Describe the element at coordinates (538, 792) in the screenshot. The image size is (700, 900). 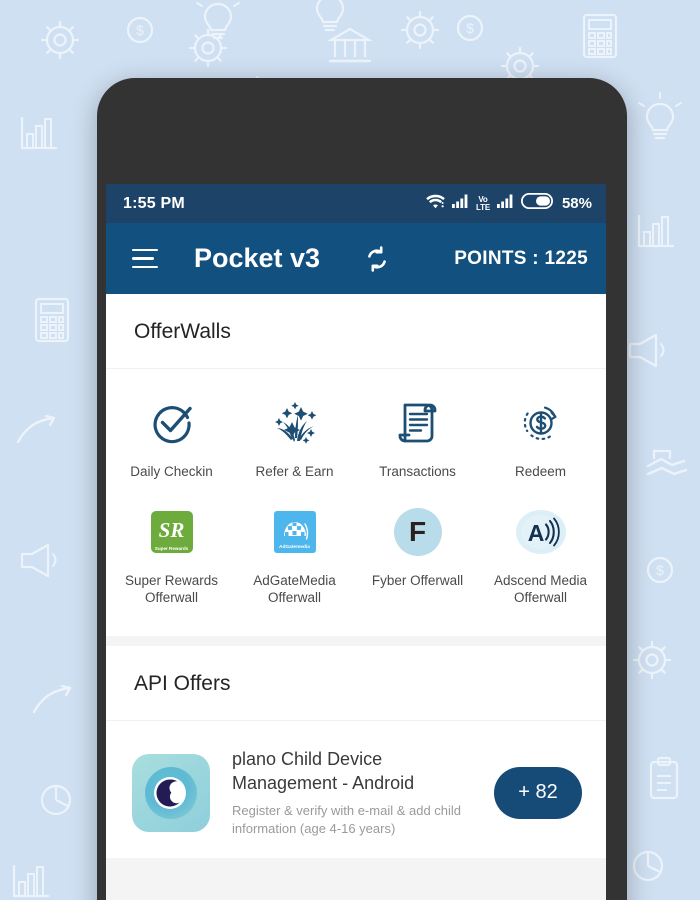
I see `offer-points-button: + 82` at that location.